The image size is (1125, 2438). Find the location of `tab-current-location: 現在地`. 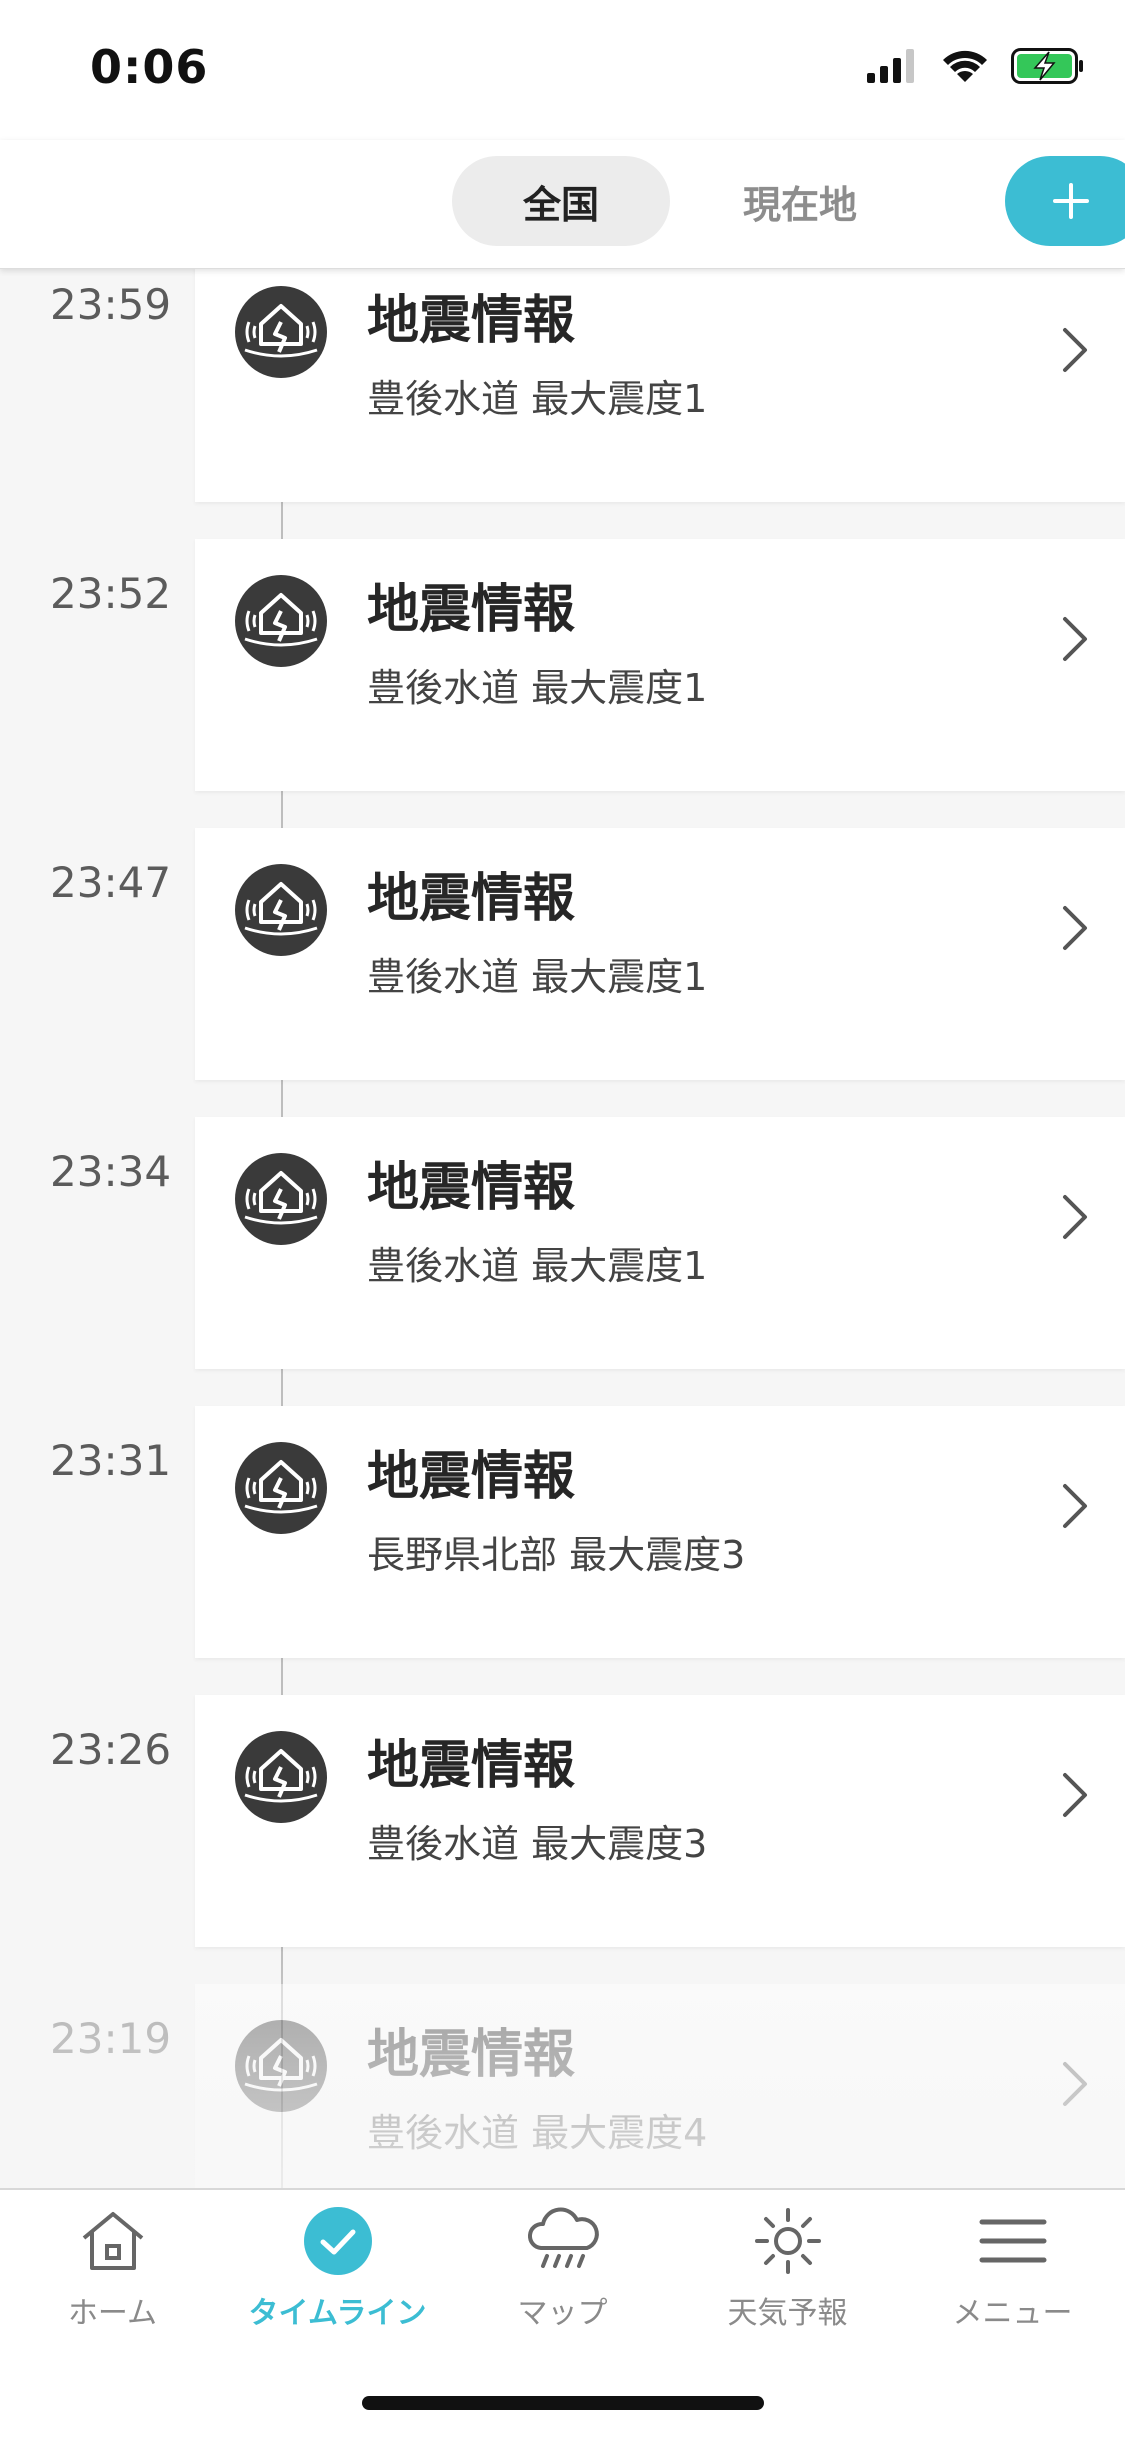

tab-current-location: 現在地 is located at coordinates (800, 201).